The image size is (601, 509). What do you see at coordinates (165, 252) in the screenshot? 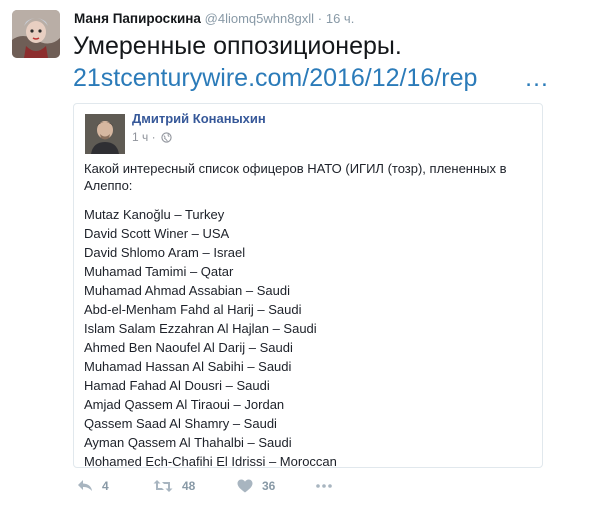
I see `list-item: David Shlomo Aram – Israel` at bounding box center [165, 252].